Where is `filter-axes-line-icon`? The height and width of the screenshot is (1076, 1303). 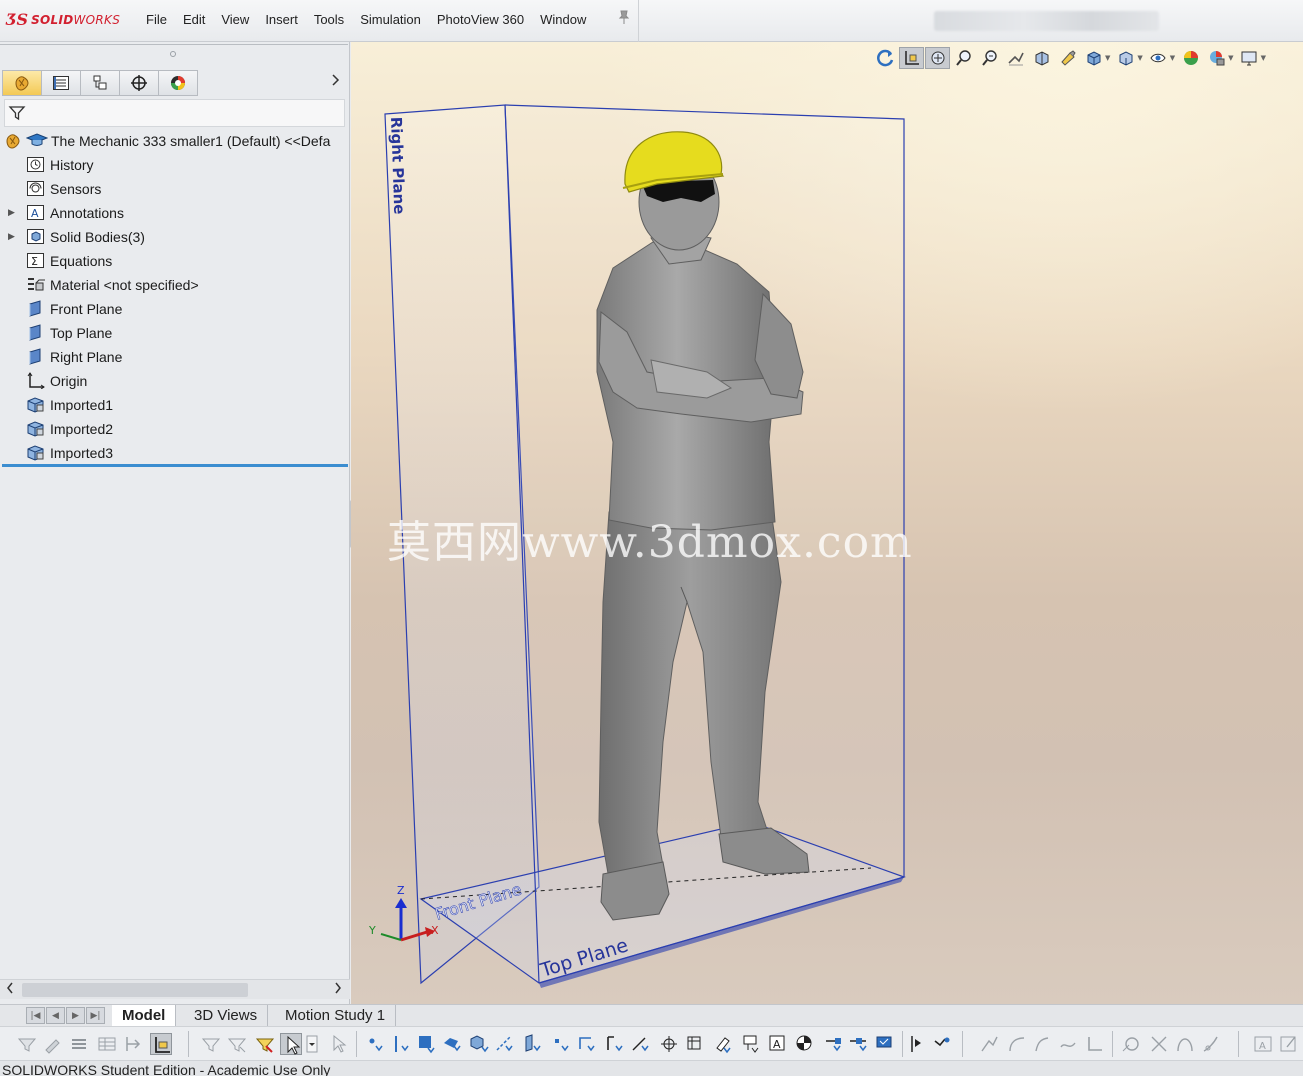 filter-axes-line-icon is located at coordinates (505, 1044).